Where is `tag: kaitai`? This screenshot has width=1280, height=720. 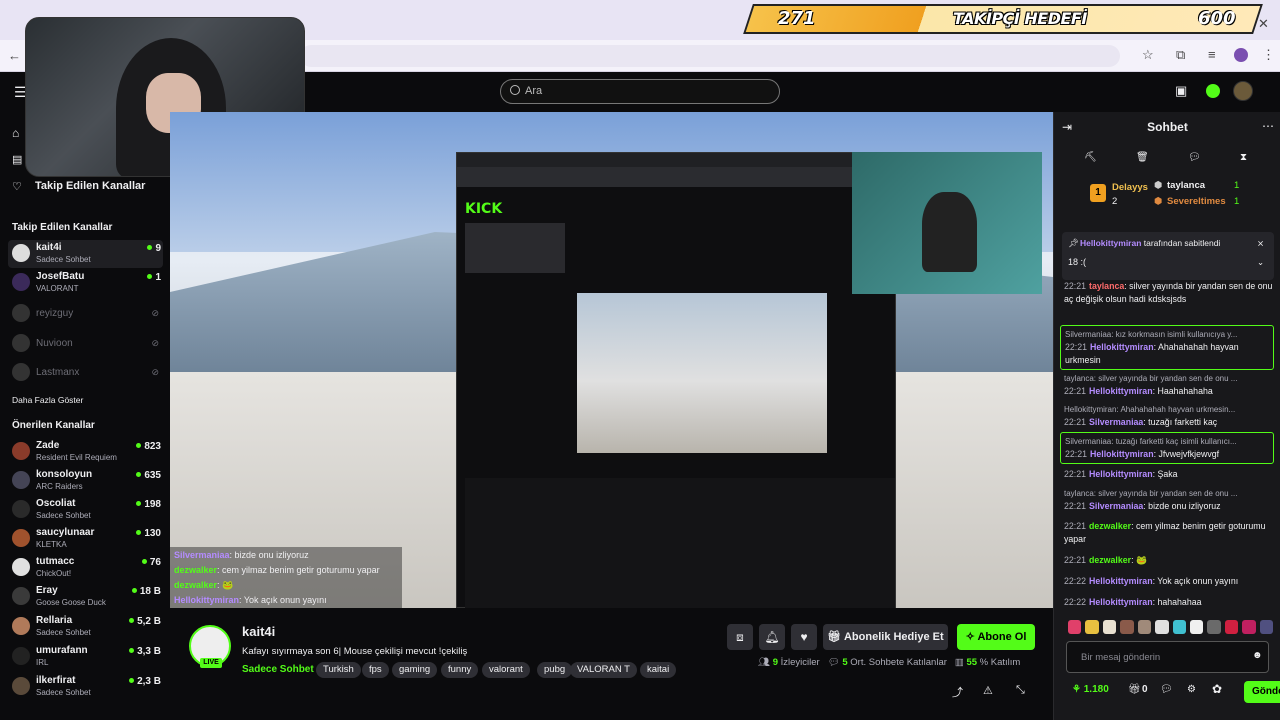
tag: kaitai is located at coordinates (658, 670).